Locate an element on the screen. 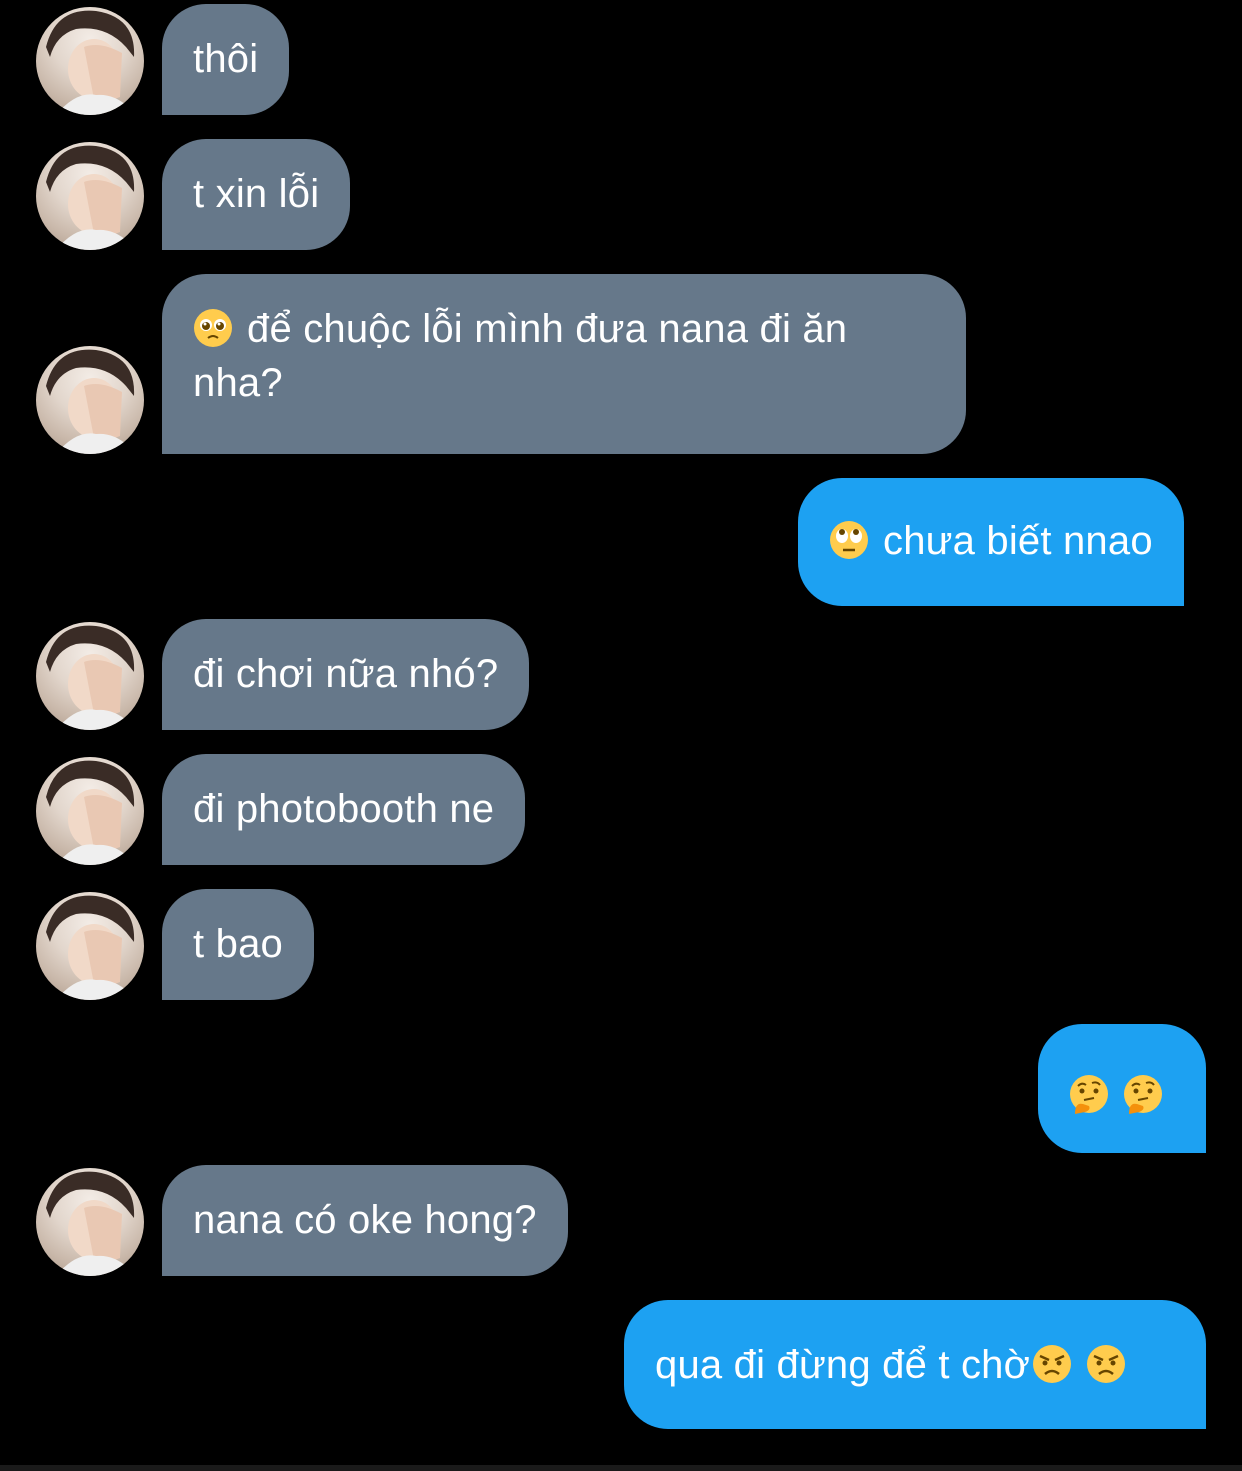 The height and width of the screenshot is (1471, 1242). divider is located at coordinates (621, 1468).